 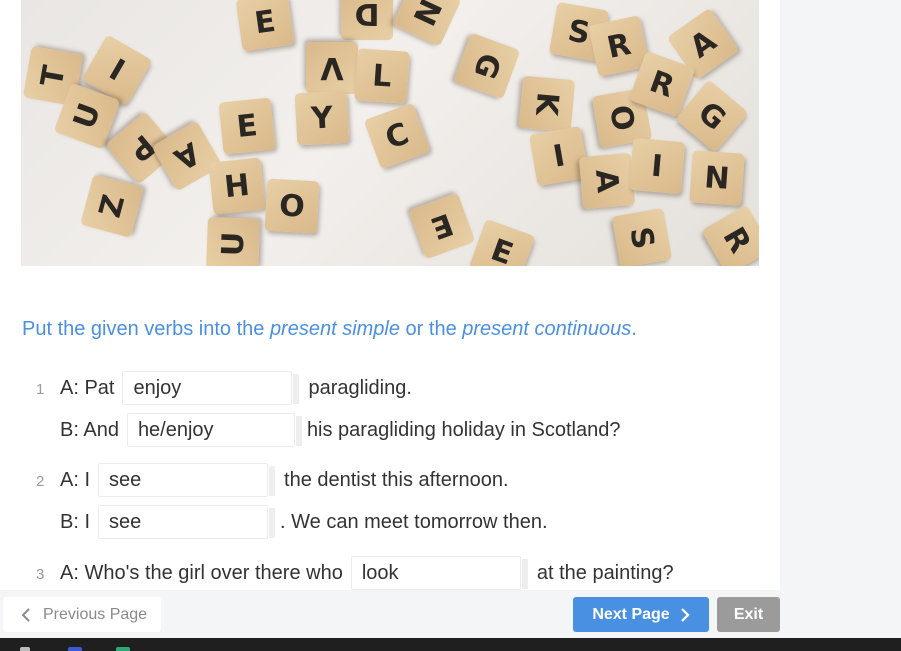 I want to click on tile: A, so click(x=607, y=181).